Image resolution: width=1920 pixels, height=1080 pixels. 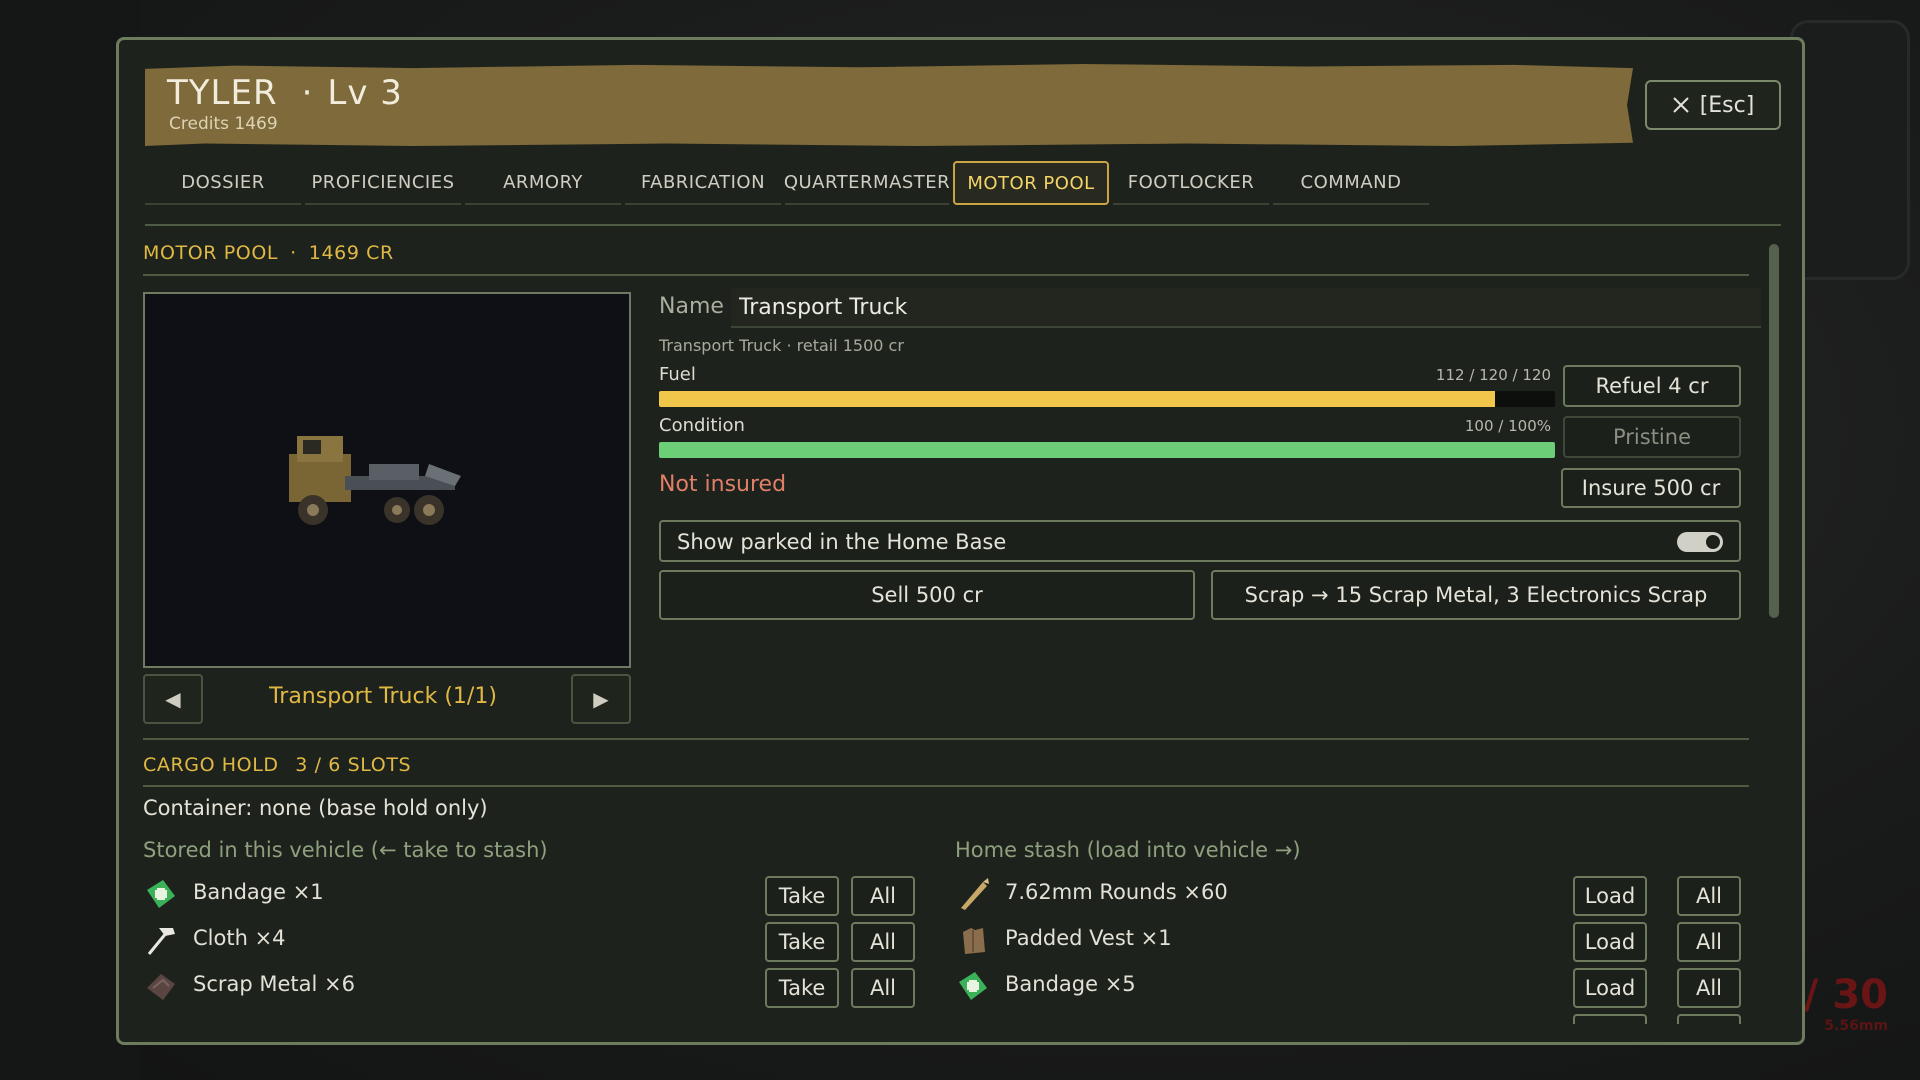 What do you see at coordinates (1507, 426) in the screenshot?
I see `condition-value: 100 / 100%` at bounding box center [1507, 426].